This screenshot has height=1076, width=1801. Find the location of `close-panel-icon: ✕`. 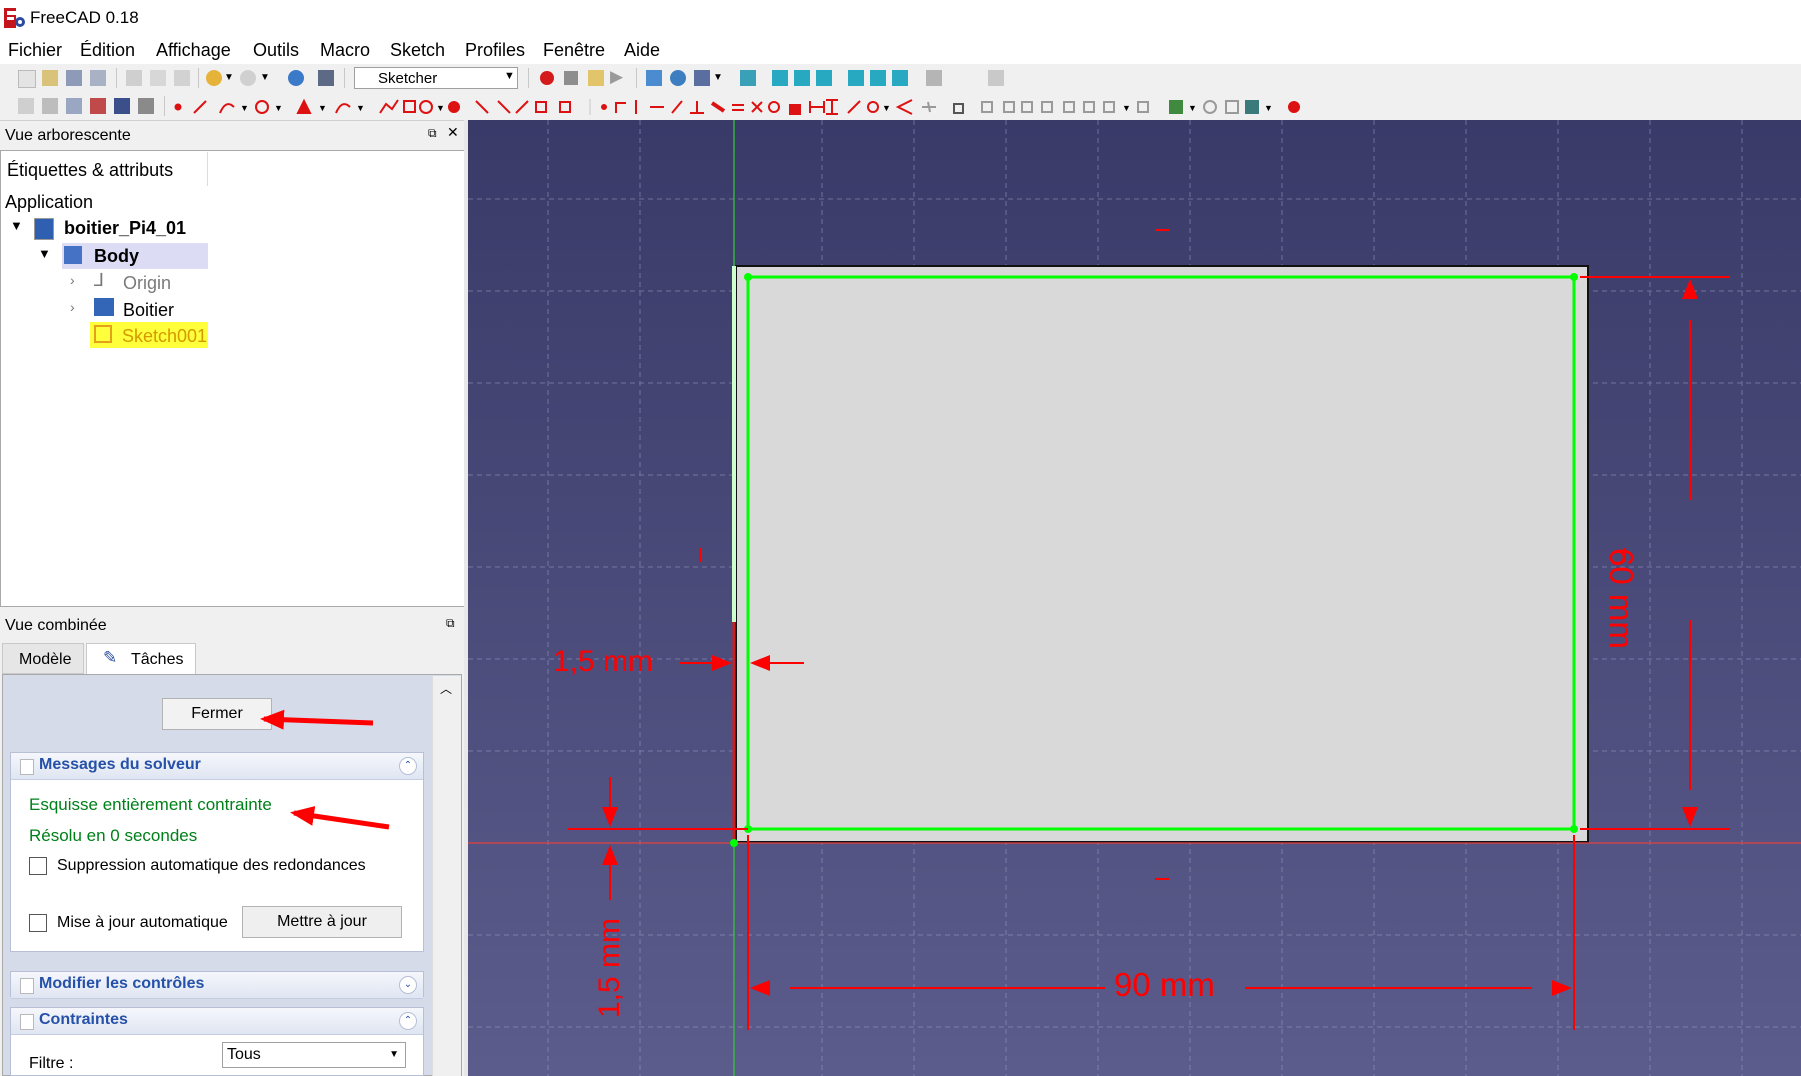

close-panel-icon: ✕ is located at coordinates (453, 132).